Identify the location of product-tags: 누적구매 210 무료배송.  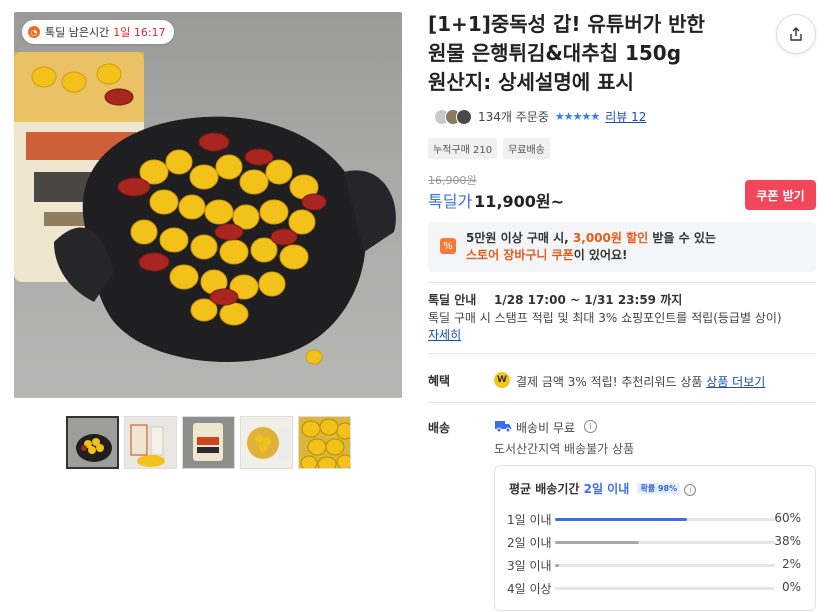
(489, 148).